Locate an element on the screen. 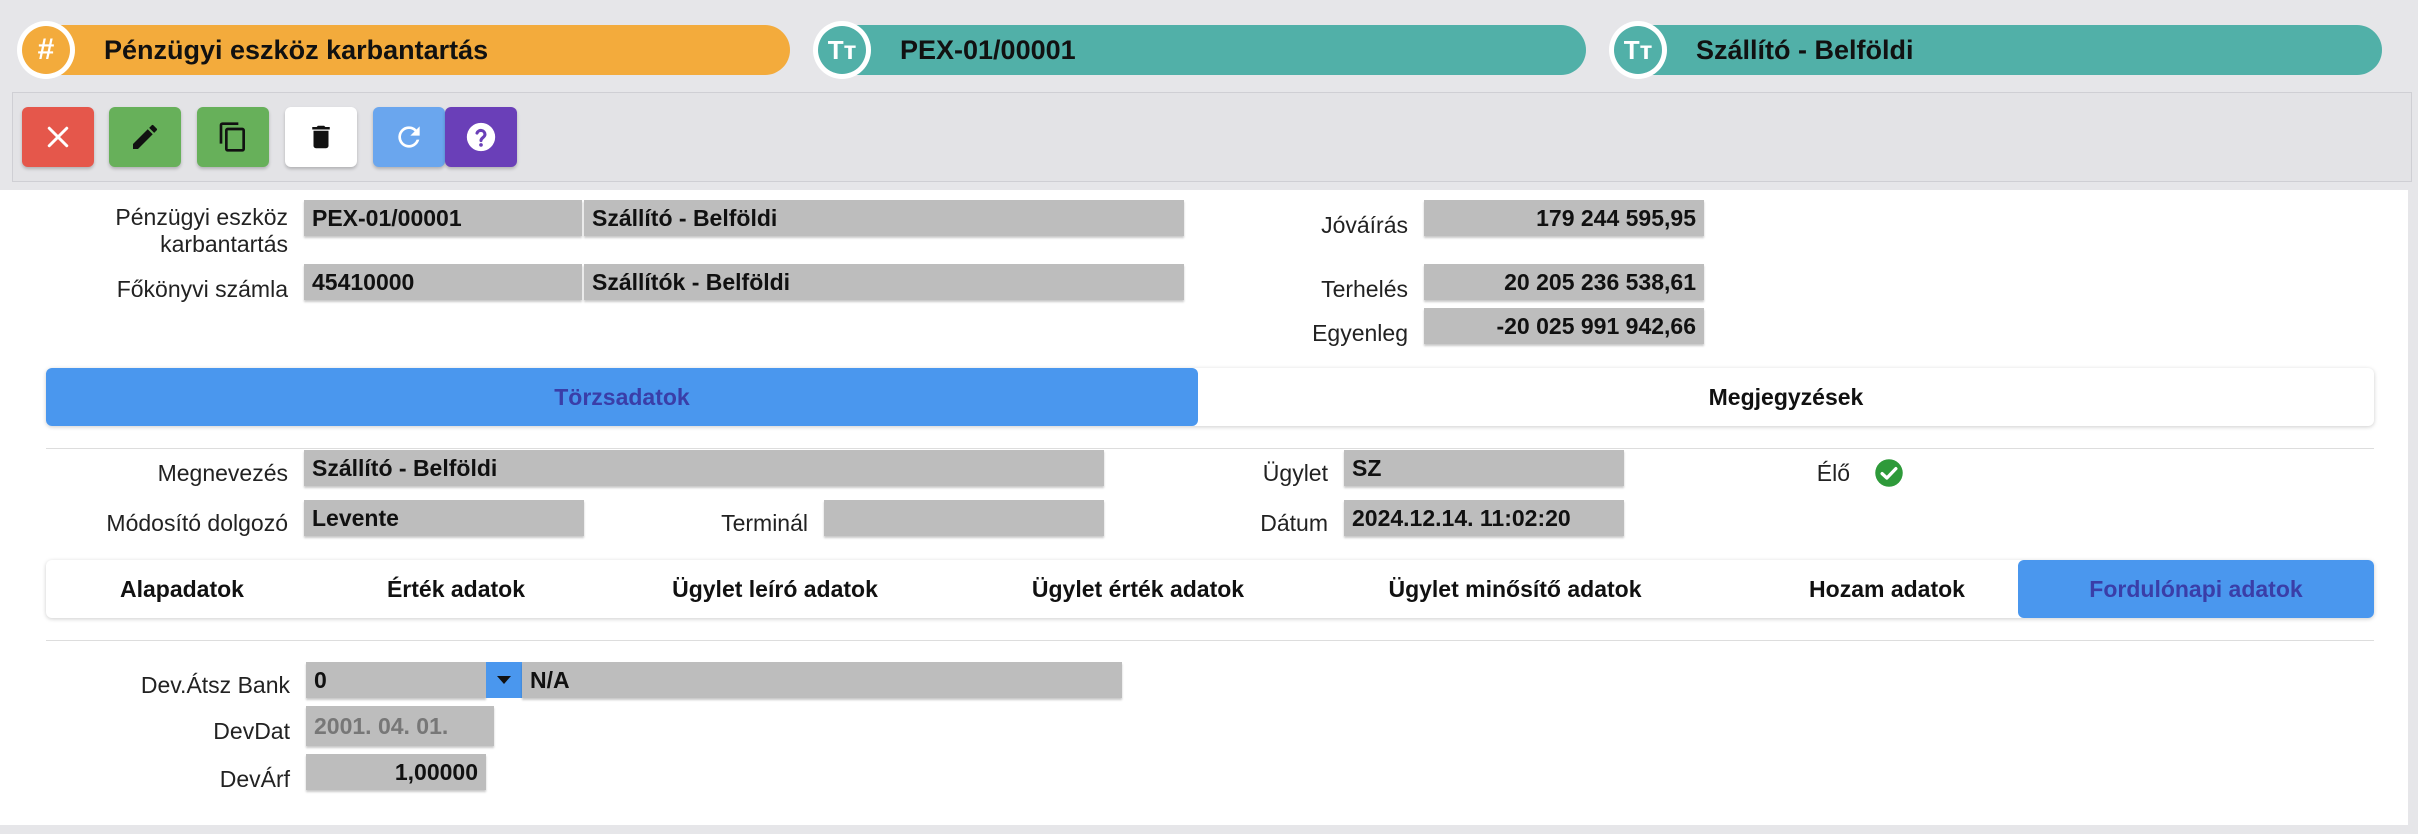 The image size is (2418, 834). tab-ertek-adatok: Érték adatok is located at coordinates (456, 589).